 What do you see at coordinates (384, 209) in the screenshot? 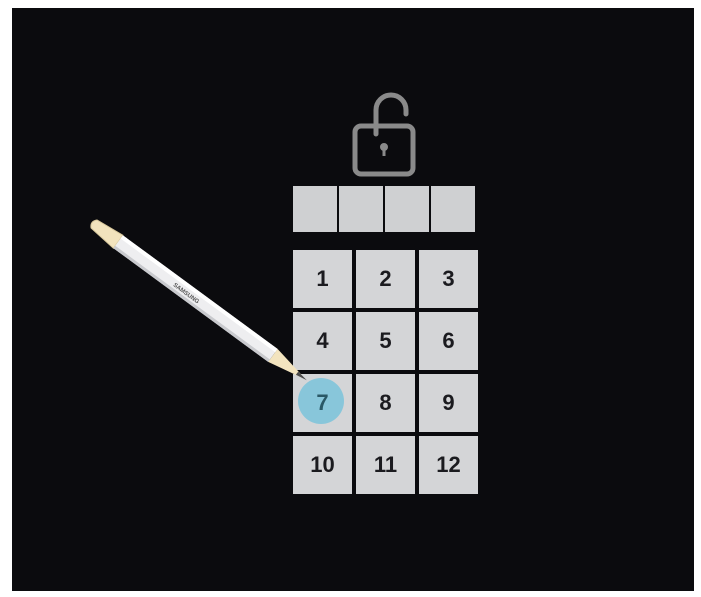
I see `pin-display` at bounding box center [384, 209].